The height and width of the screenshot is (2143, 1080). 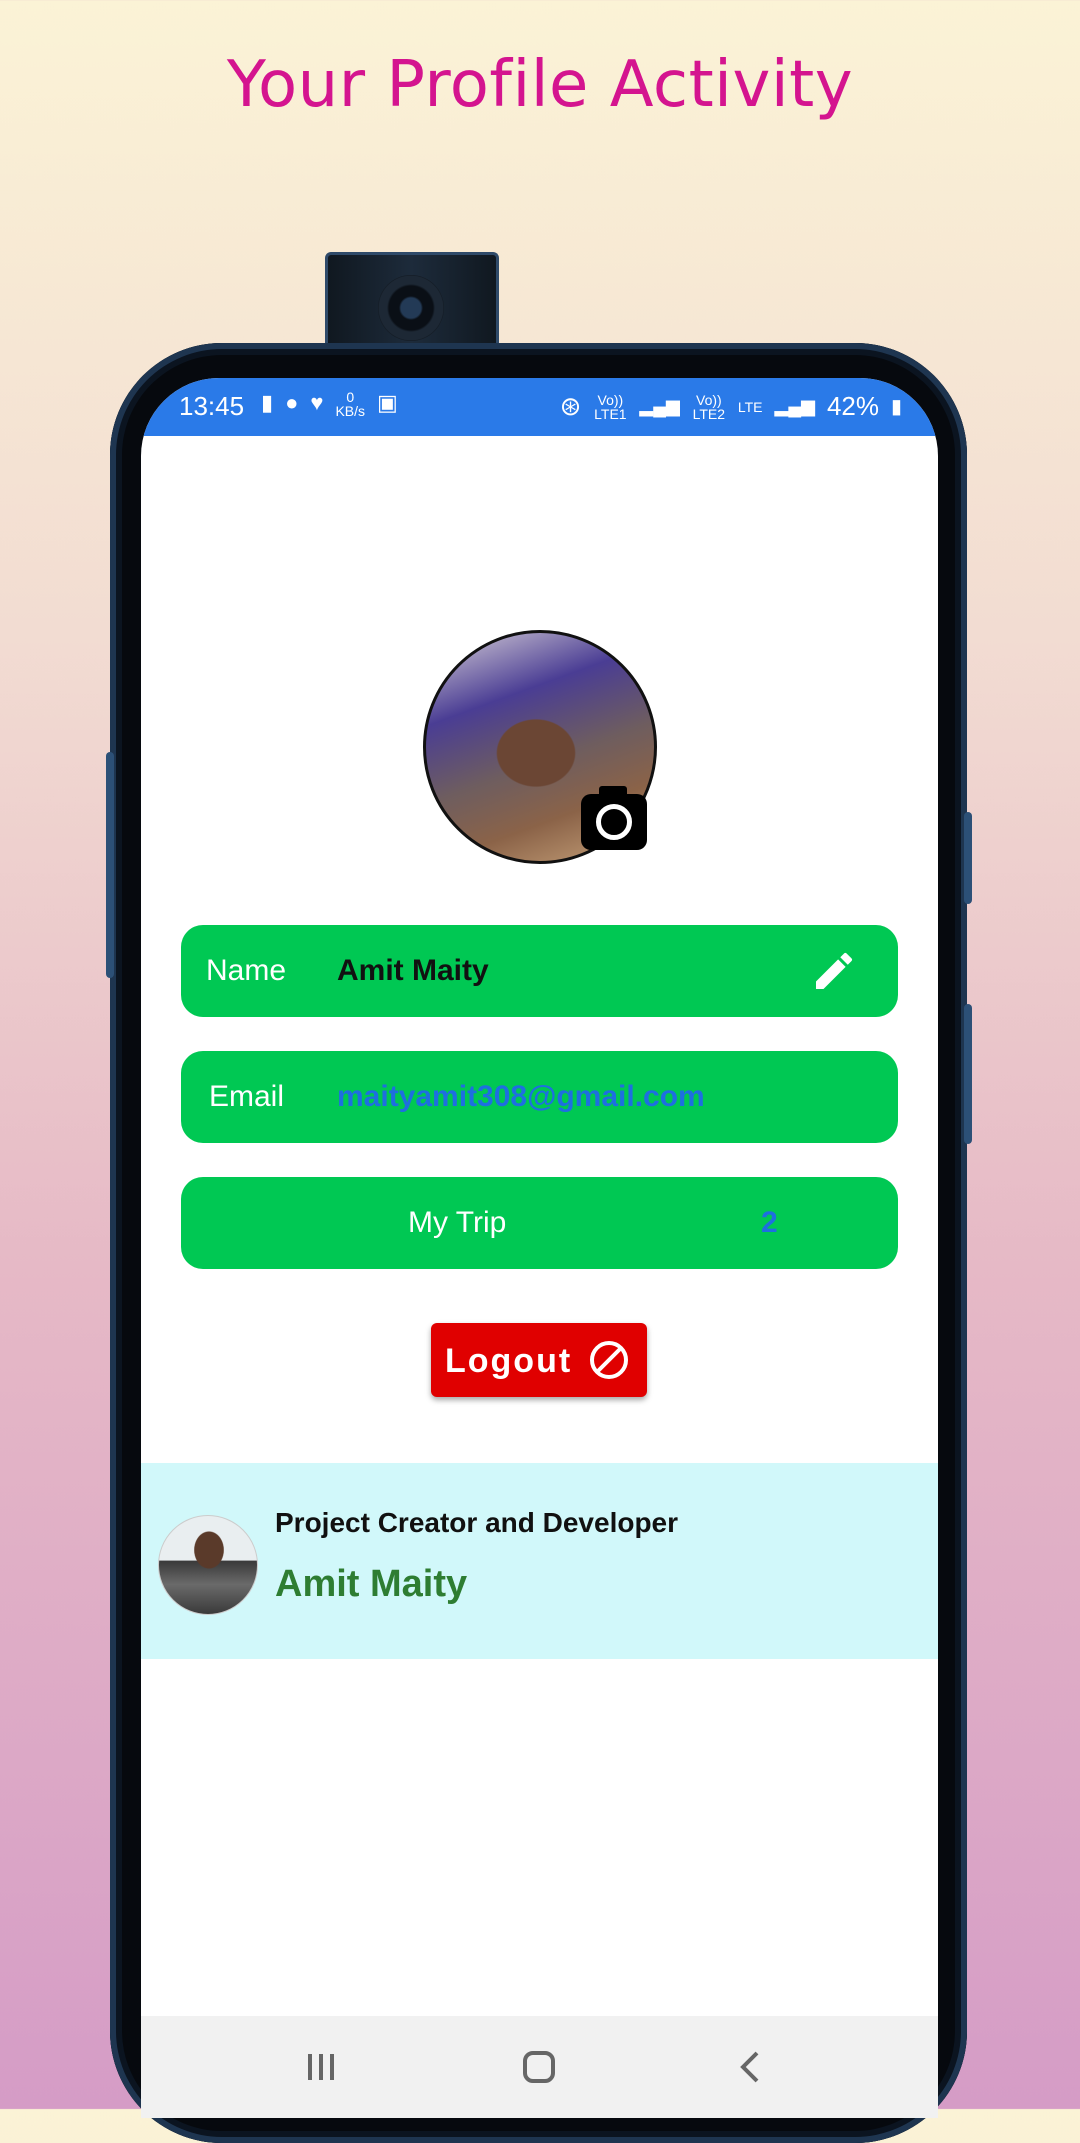 What do you see at coordinates (750, 406) in the screenshot?
I see `lte-indicator: LTE` at bounding box center [750, 406].